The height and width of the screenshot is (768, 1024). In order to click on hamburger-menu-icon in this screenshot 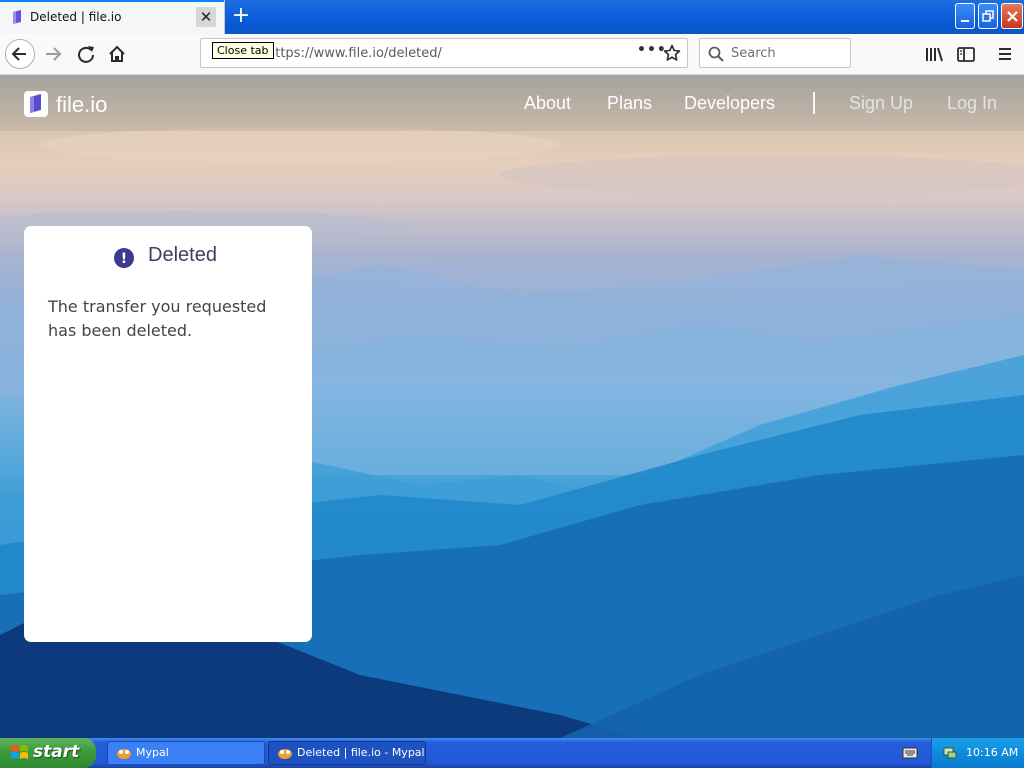, I will do `click(1005, 54)`.